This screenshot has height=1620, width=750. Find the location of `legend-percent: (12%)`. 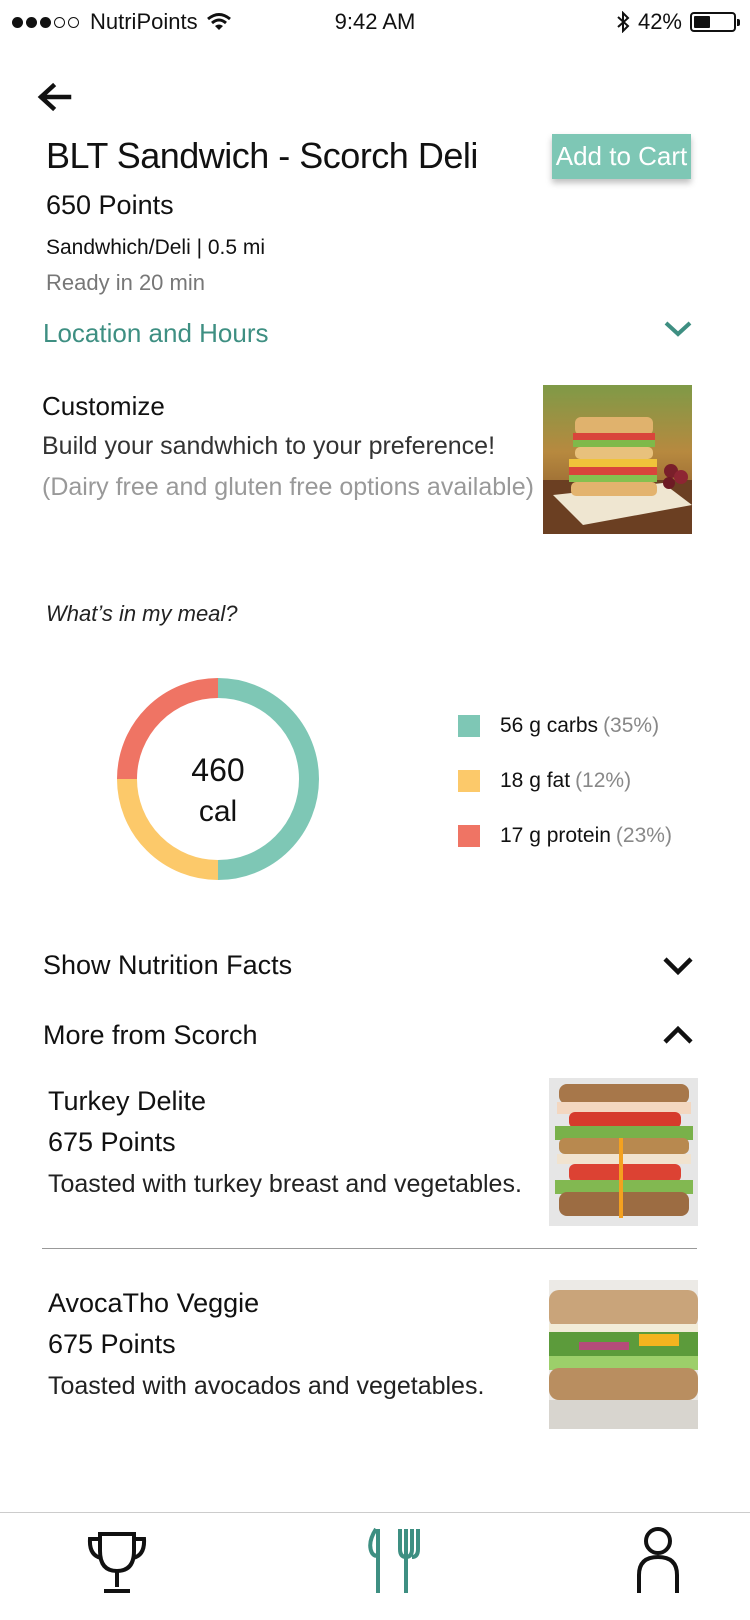

legend-percent: (12%) is located at coordinates (603, 780).